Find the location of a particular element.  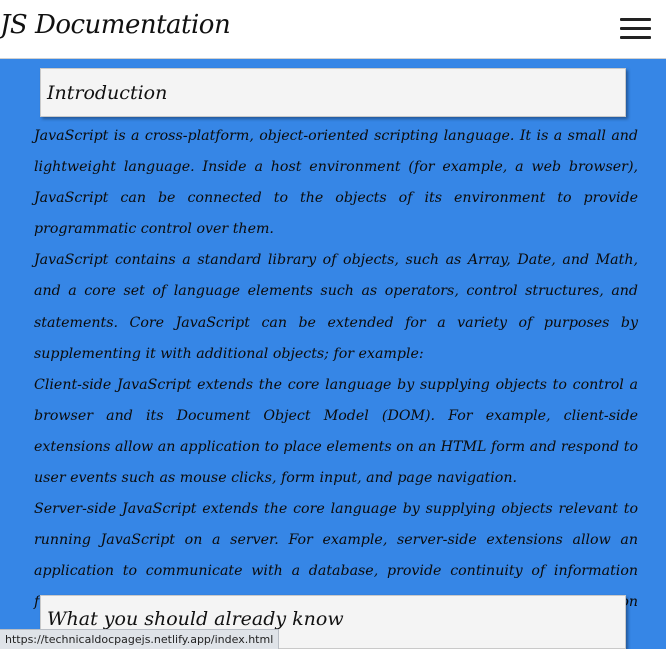

hamburger-menu-button is located at coordinates (636, 29).